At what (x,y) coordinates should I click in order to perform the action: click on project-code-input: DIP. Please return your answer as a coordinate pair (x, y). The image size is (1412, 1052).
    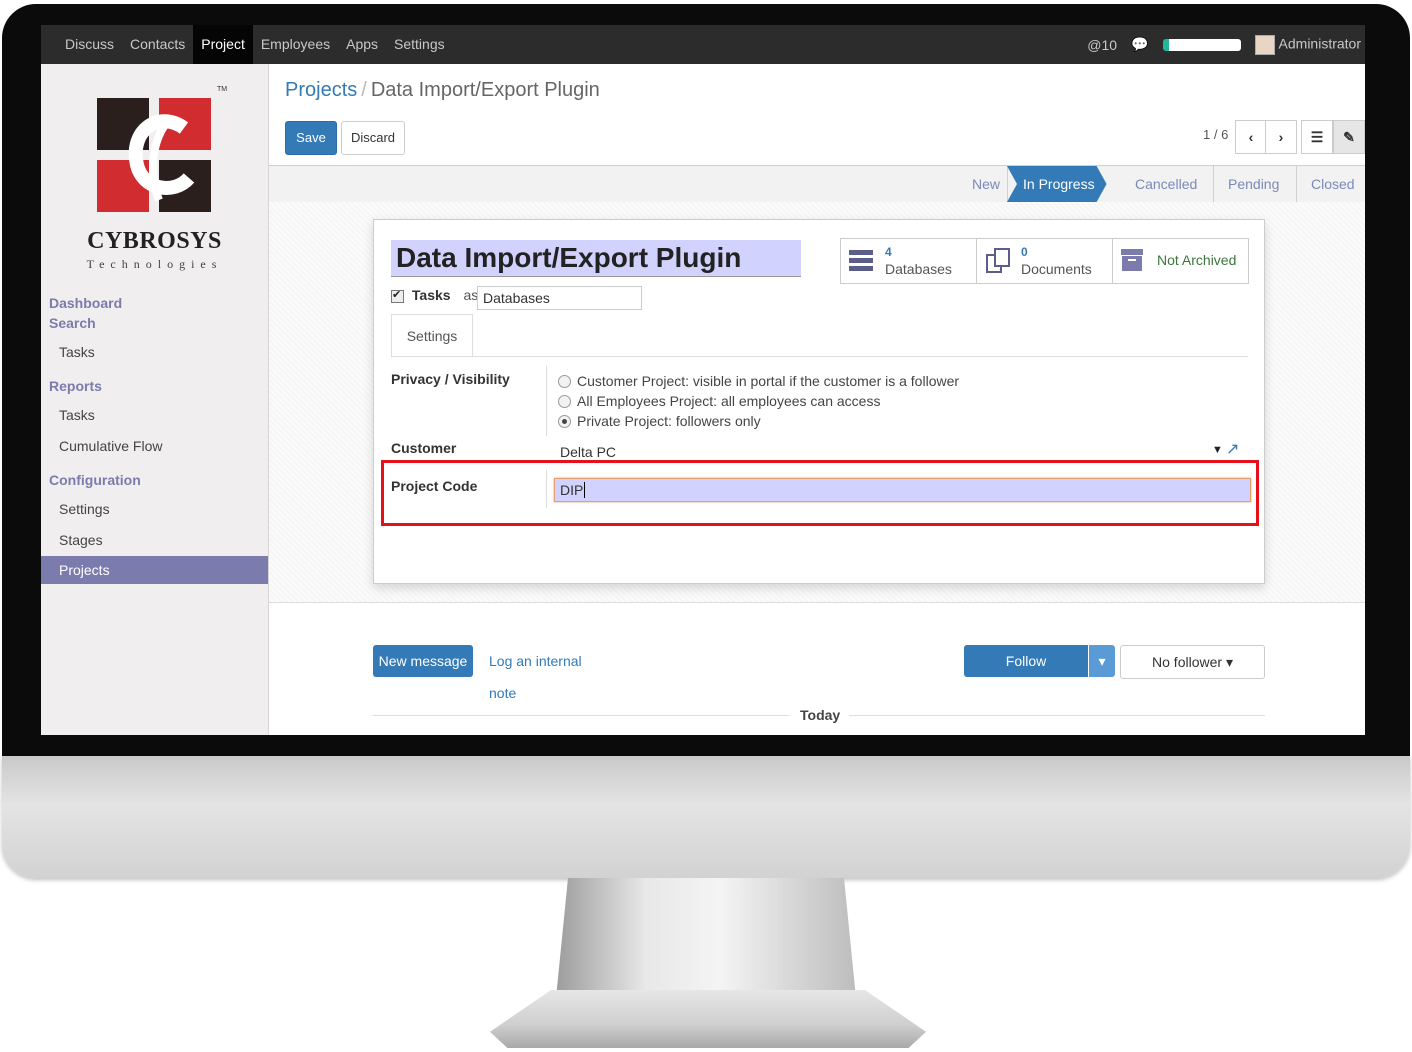
    Looking at the image, I should click on (902, 490).